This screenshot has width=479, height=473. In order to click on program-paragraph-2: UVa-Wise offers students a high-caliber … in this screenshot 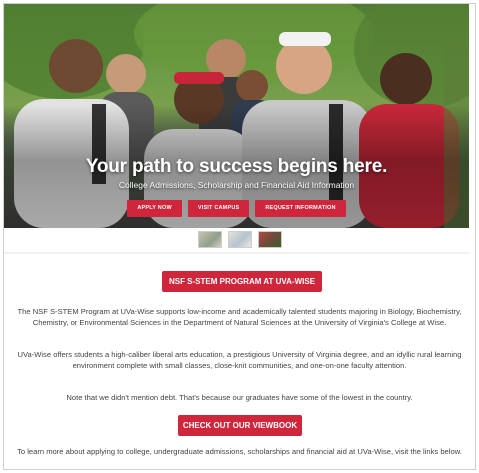, I will do `click(239, 360)`.